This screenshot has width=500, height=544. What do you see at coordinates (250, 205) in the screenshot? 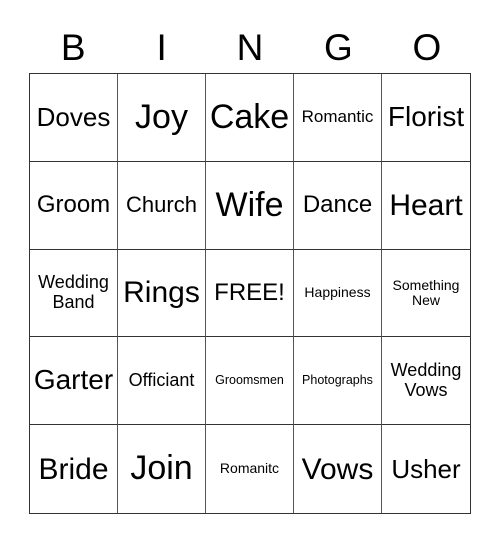
I see `bingo-cell: Wife` at bounding box center [250, 205].